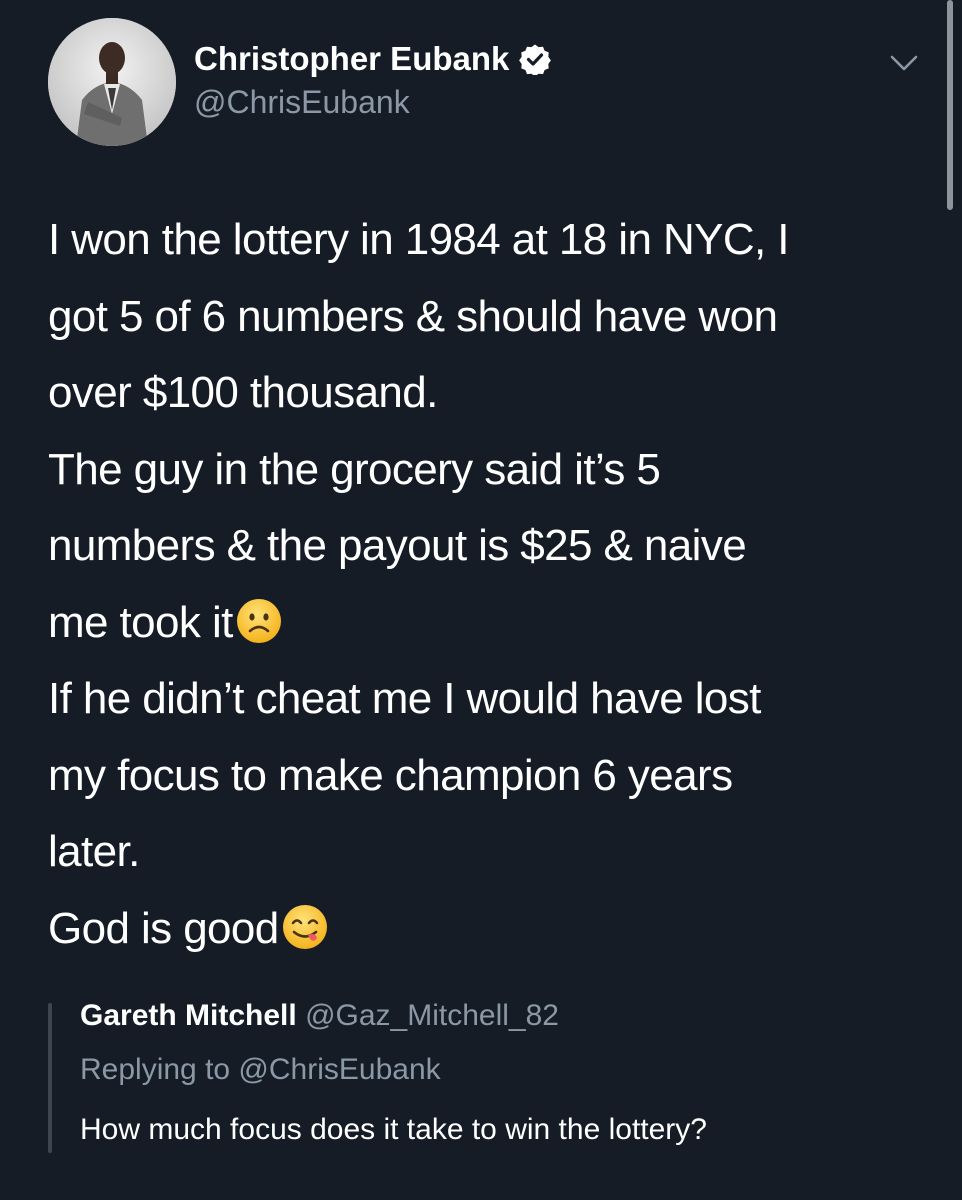 The width and height of the screenshot is (962, 1200). Describe the element at coordinates (243, 392) in the screenshot. I see `tweet-body-line: over $100 thousand.` at that location.